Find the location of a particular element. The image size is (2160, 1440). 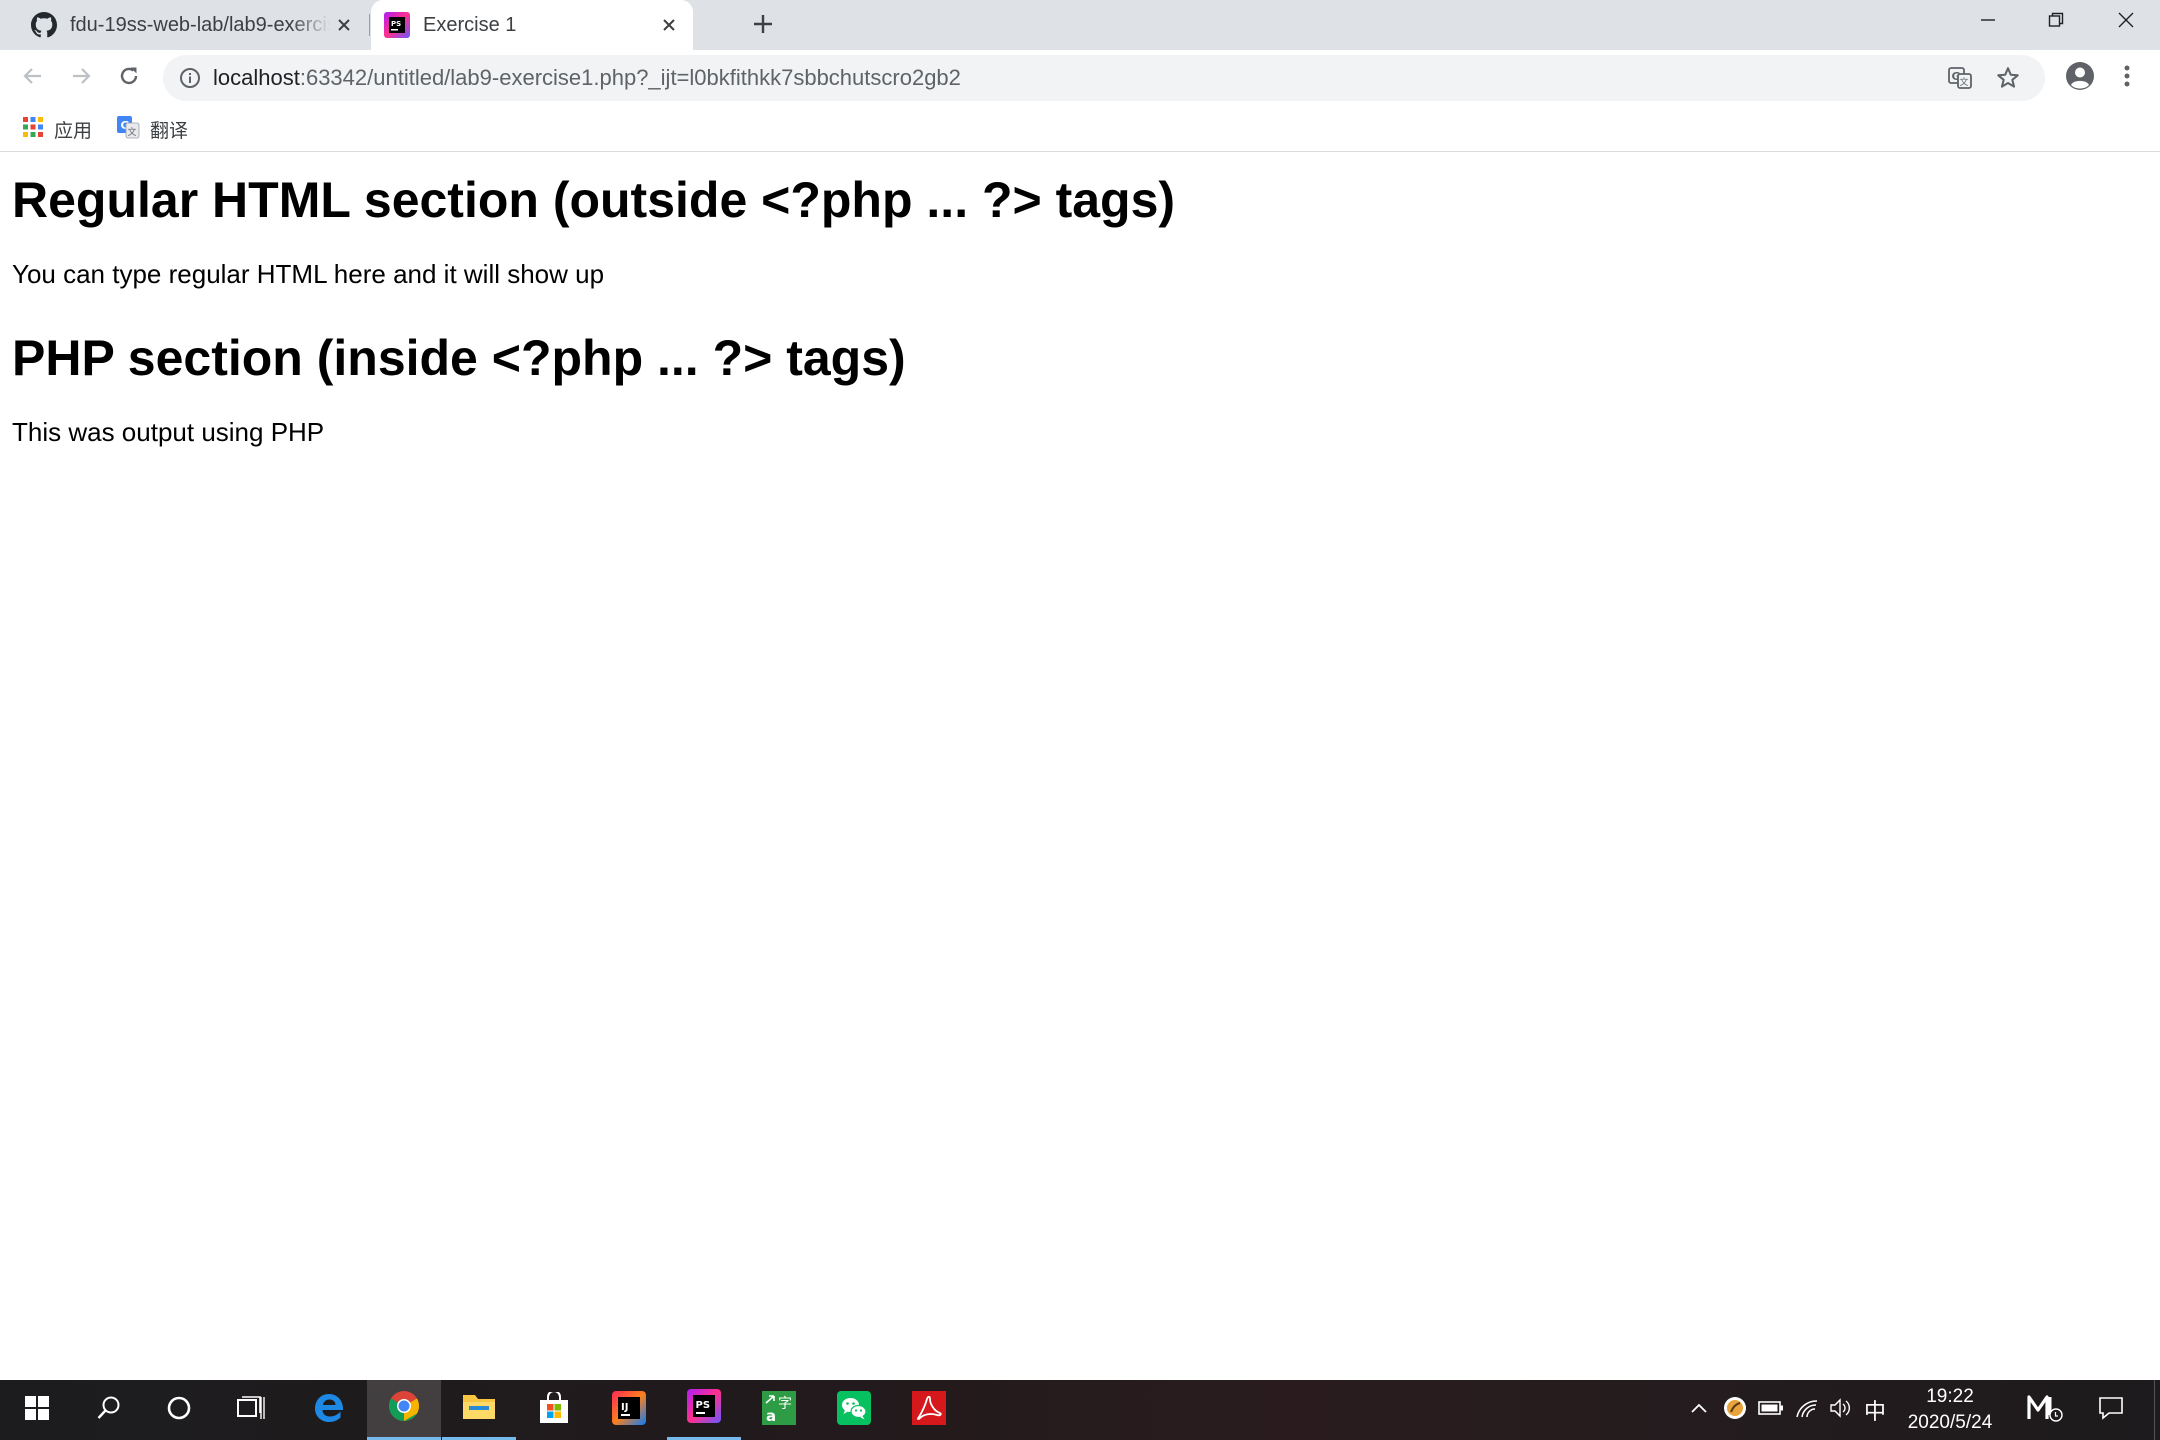

task-view-icon is located at coordinates (251, 1410).